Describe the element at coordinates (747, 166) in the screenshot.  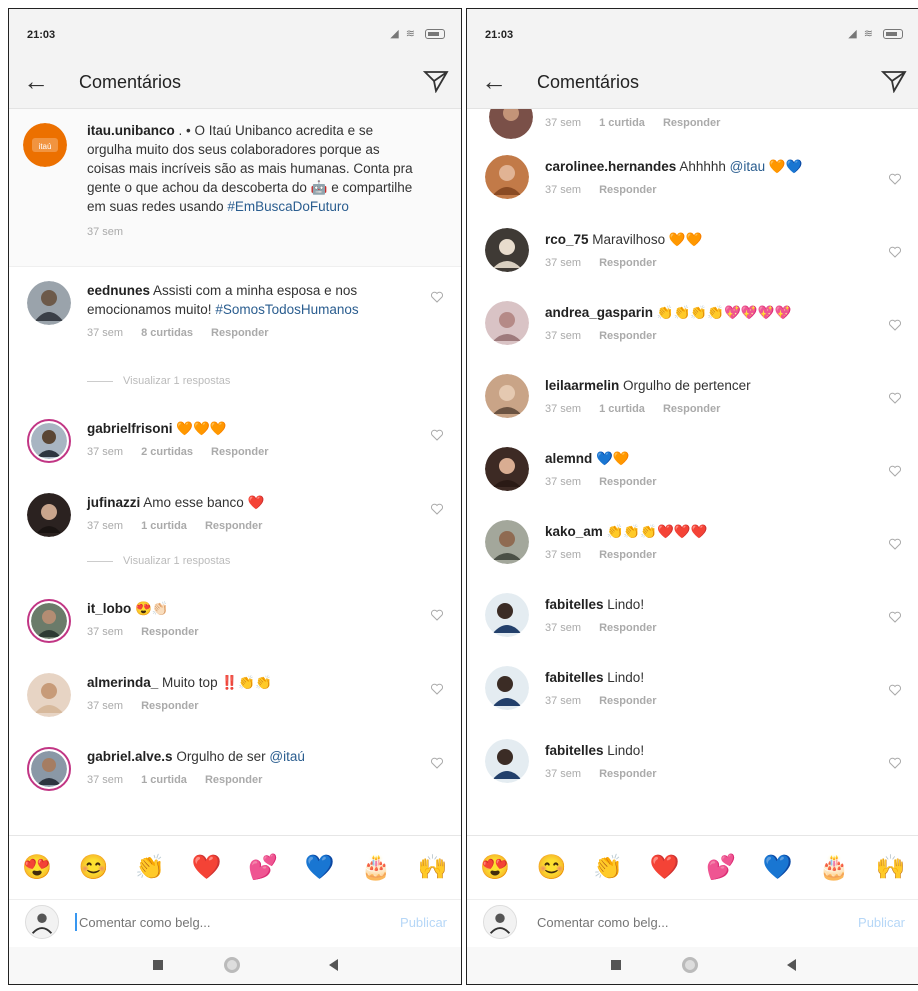
I see `comment-mention: @itau` at that location.